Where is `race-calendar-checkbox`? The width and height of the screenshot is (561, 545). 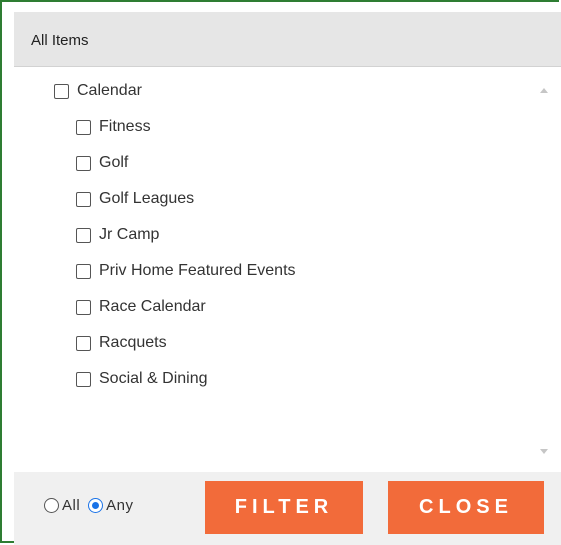 race-calendar-checkbox is located at coordinates (83, 307).